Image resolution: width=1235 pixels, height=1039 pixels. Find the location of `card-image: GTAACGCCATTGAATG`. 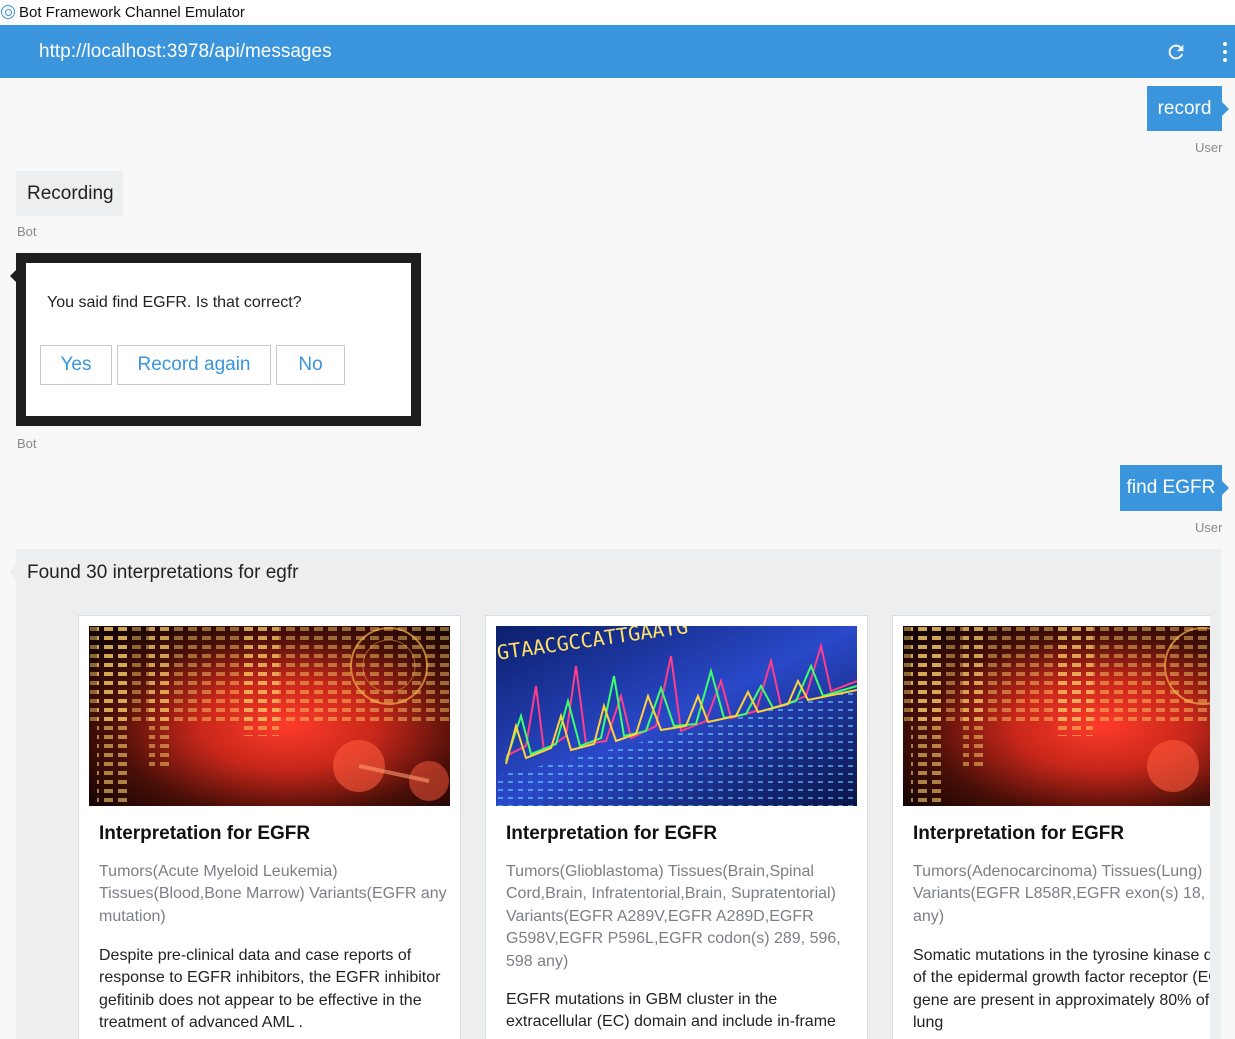

card-image: GTAACGCCATTGAATG is located at coordinates (676, 716).